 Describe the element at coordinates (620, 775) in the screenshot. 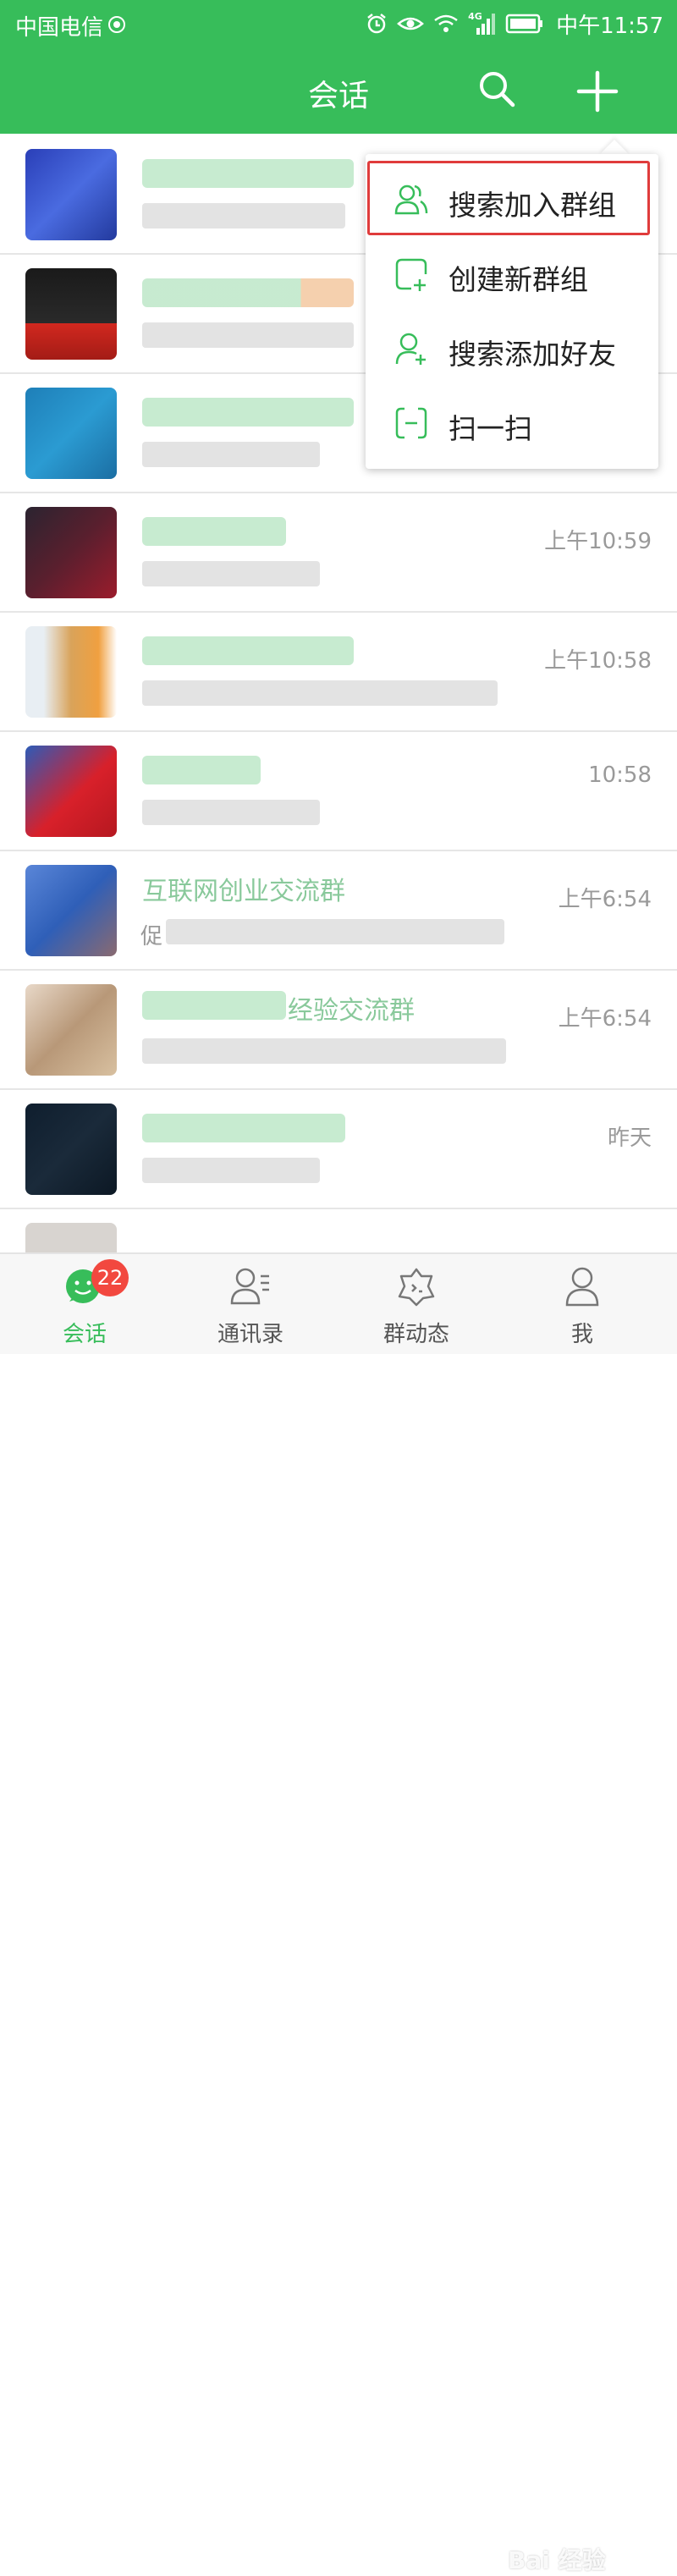

I see `chat-time: 10:58` at that location.